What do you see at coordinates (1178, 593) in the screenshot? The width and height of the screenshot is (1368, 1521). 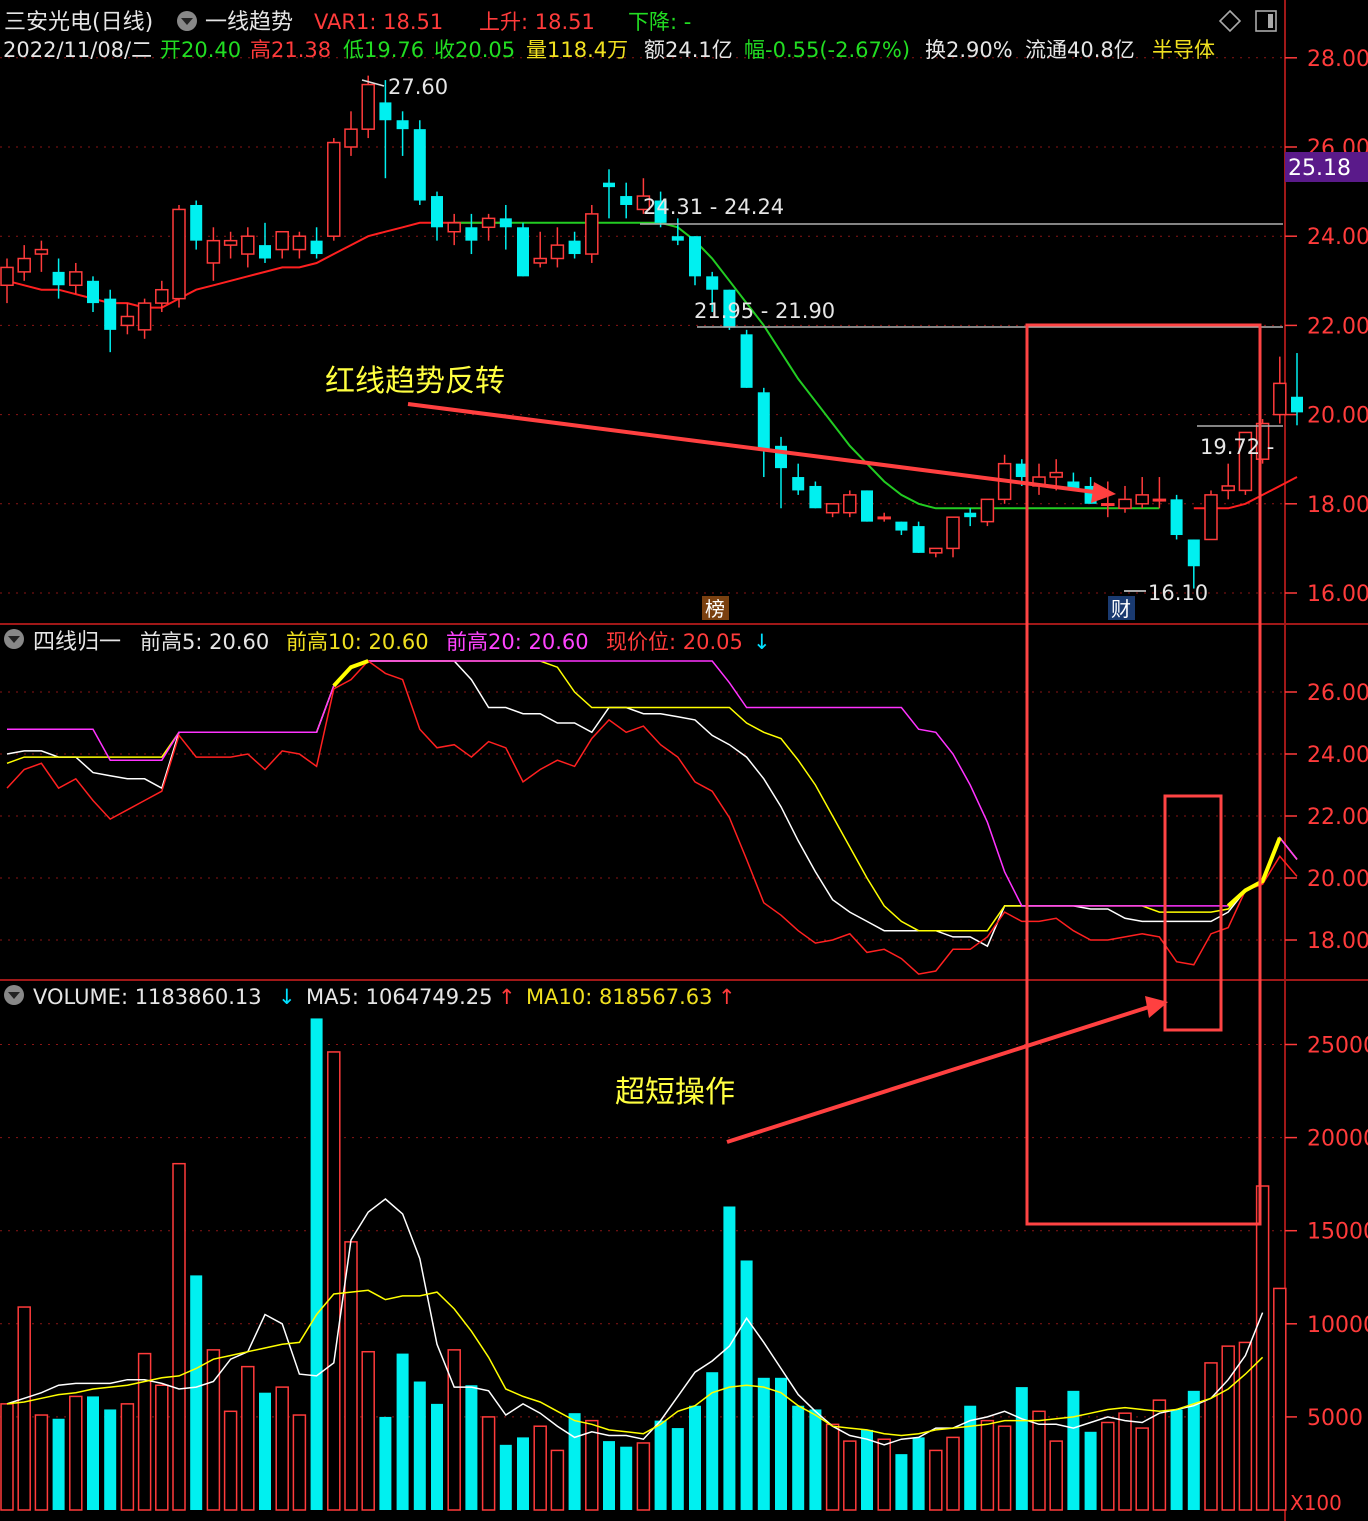 I see `low-label: 16.10` at bounding box center [1178, 593].